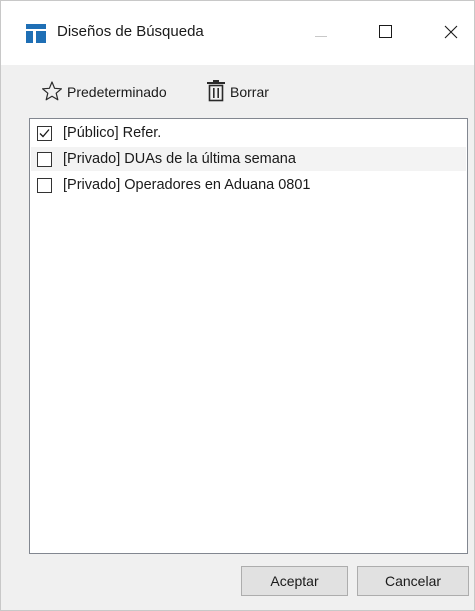 Image resolution: width=475 pixels, height=611 pixels. I want to click on list-item-operadores-aduana: [Privado] Operadores en Aduana 0801, so click(248, 185).